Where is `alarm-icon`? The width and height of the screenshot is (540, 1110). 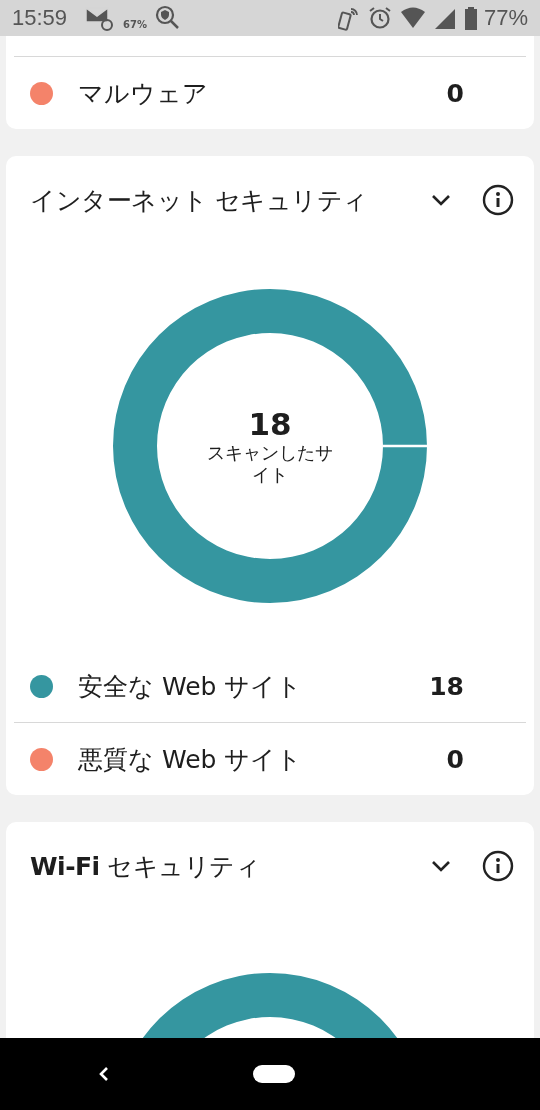 alarm-icon is located at coordinates (379, 18).